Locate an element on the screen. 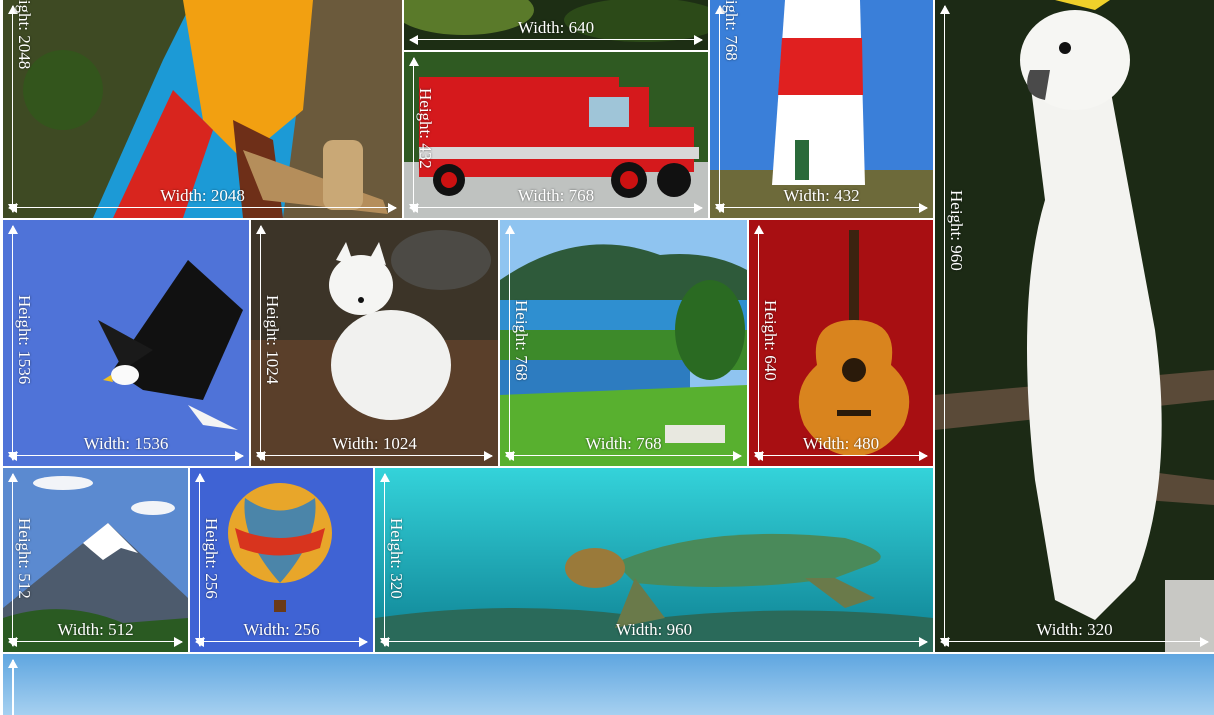 This screenshot has height=715, width=1214. eagle-photo is located at coordinates (126, 343).